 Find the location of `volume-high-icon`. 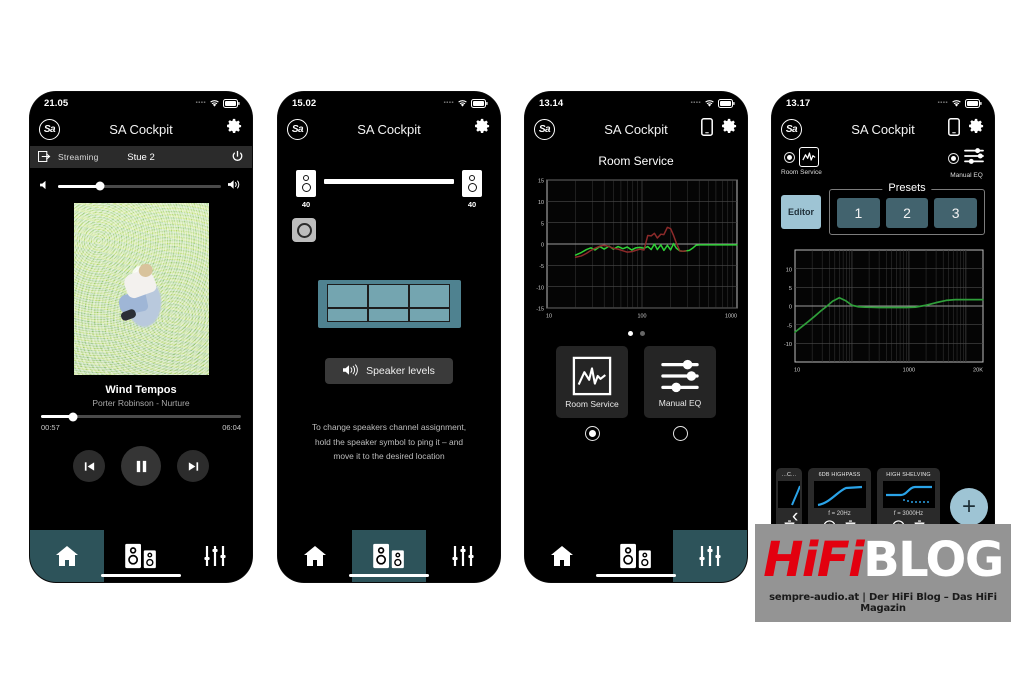

volume-high-icon is located at coordinates (235, 186).